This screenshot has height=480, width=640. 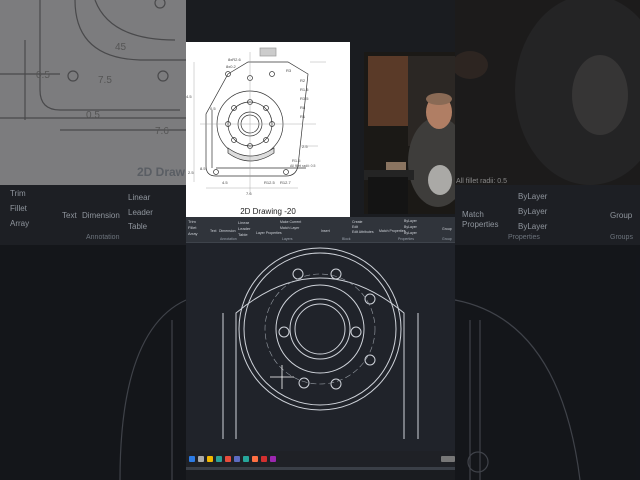 I want to click on ribbon-array-button: Array, so click(x=193, y=233).